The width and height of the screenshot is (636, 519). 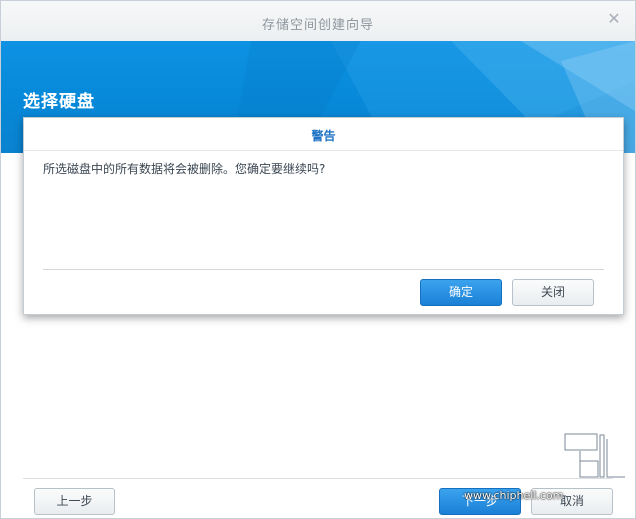 I want to click on watermark-url: www.chiphell.com, so click(x=514, y=495).